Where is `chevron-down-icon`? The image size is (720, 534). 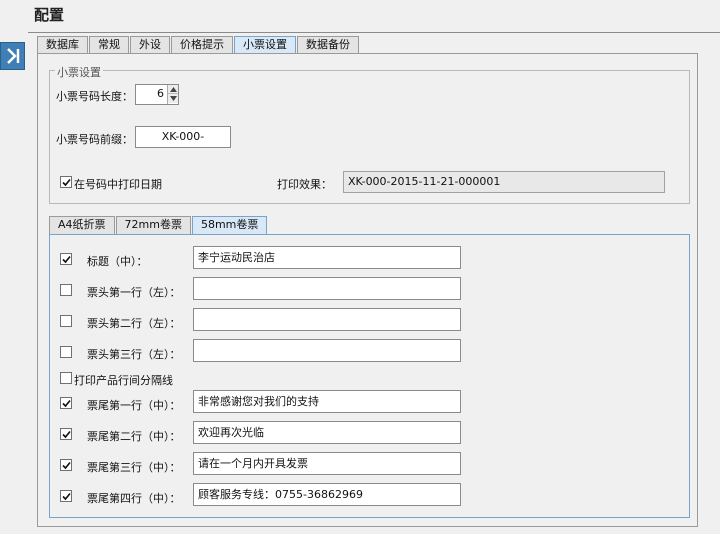 chevron-down-icon is located at coordinates (173, 98).